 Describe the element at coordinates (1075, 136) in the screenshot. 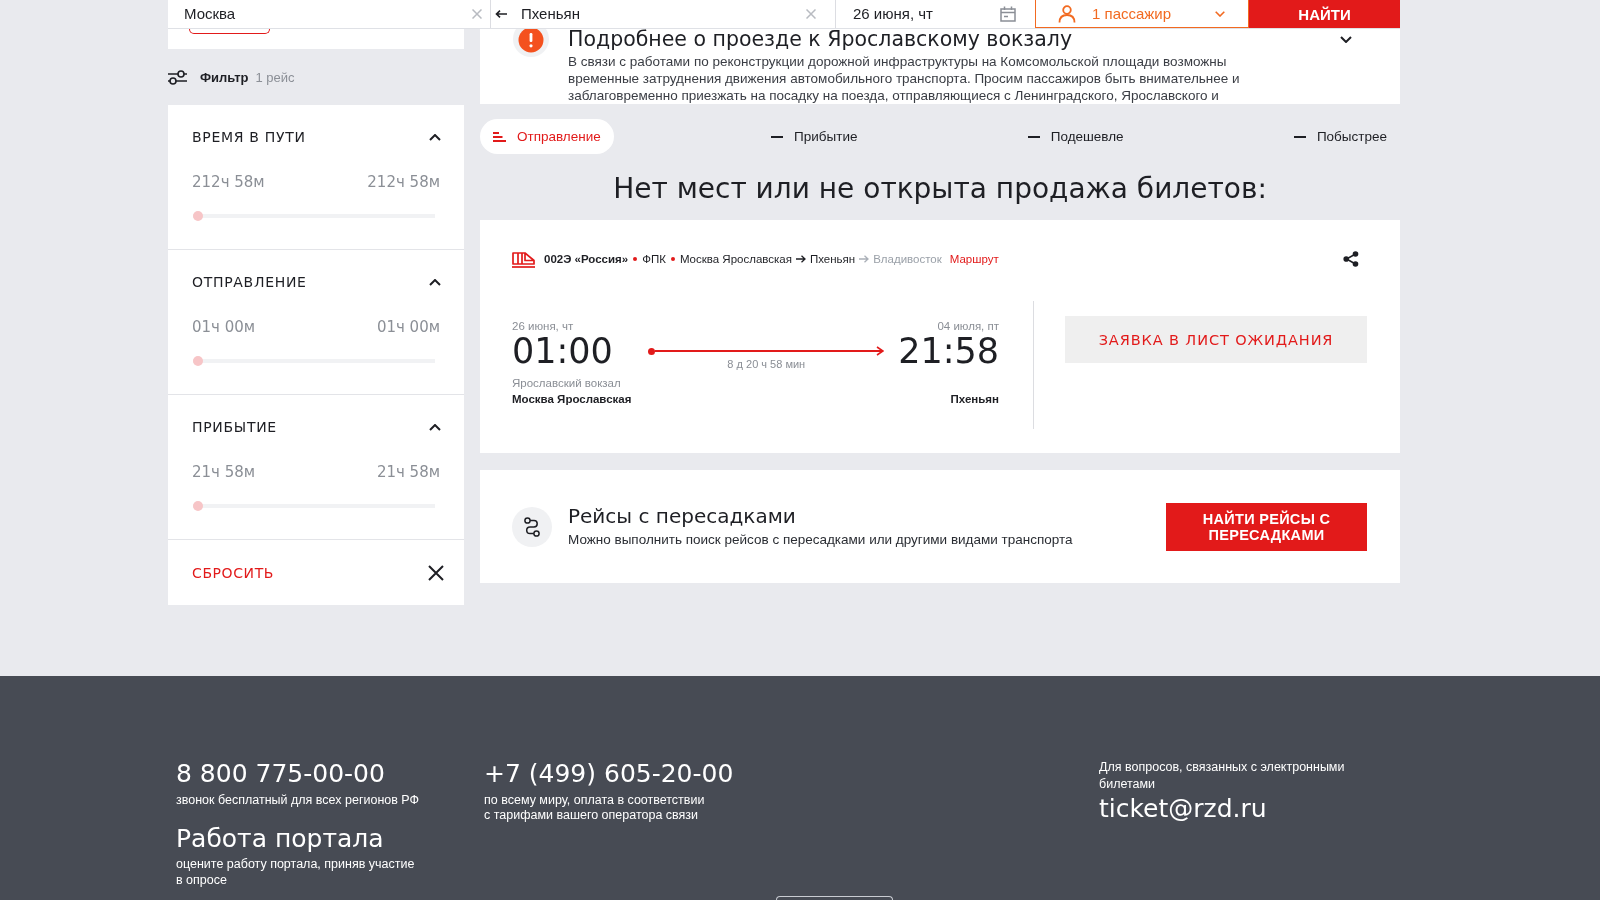

I see `sort-tab: Подешевле` at that location.